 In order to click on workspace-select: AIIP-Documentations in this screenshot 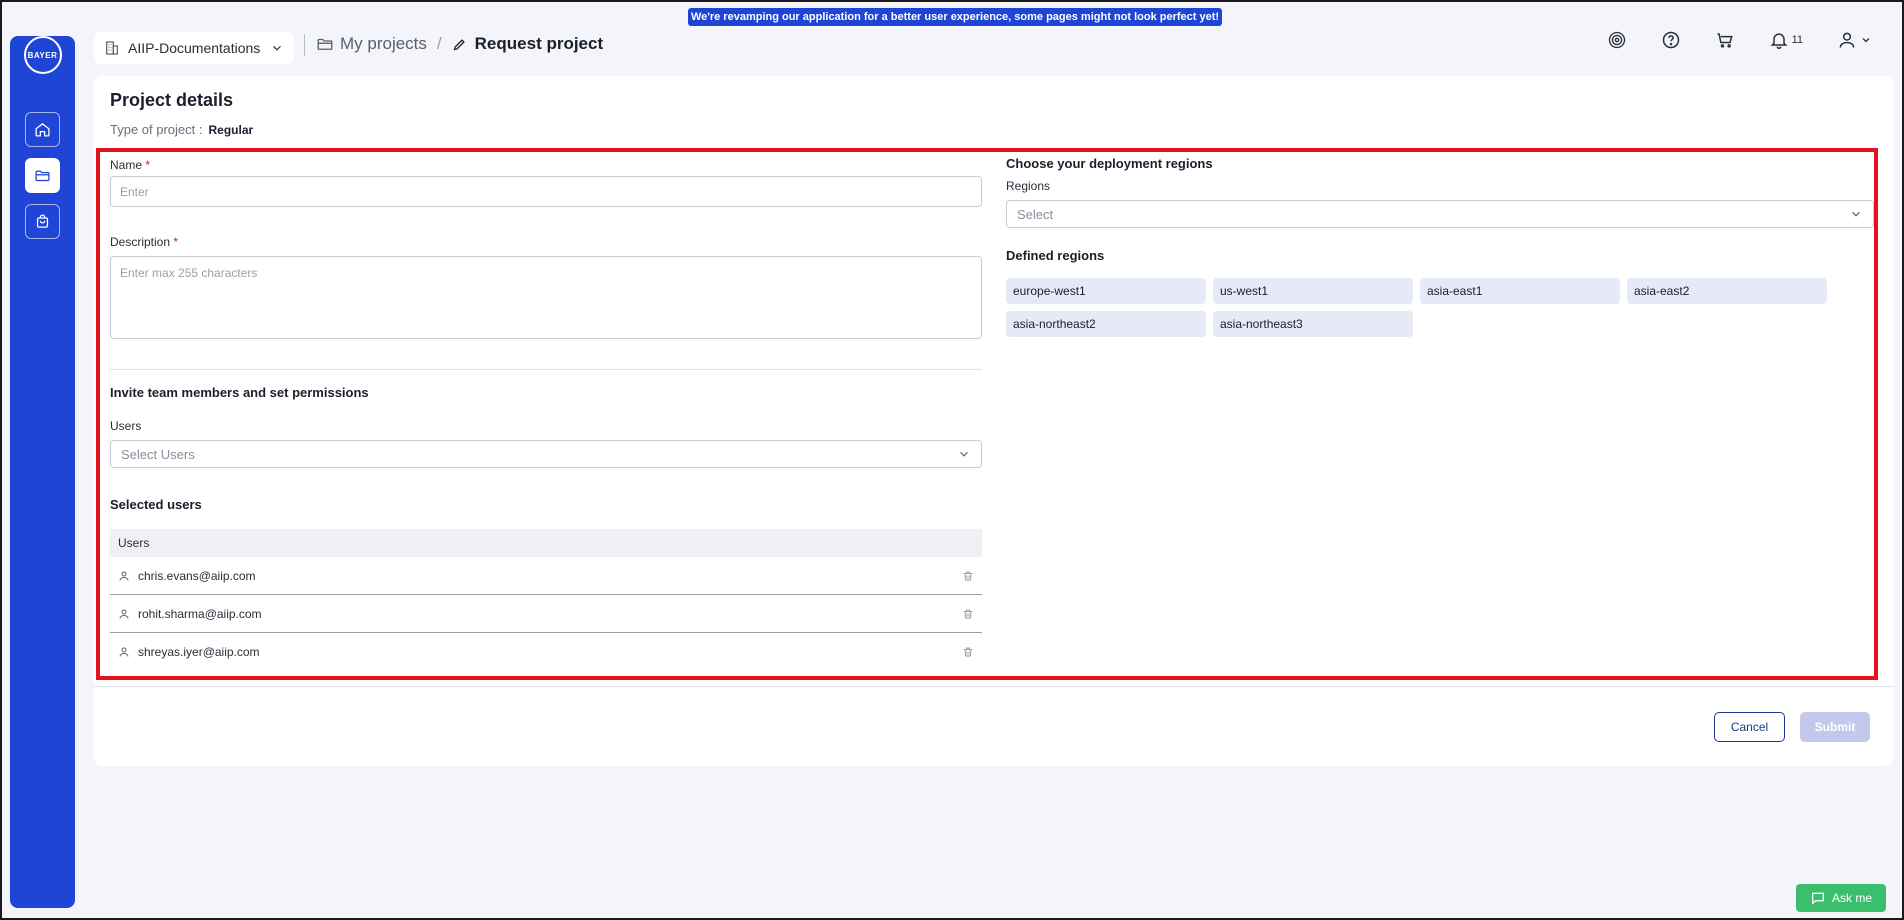, I will do `click(194, 48)`.